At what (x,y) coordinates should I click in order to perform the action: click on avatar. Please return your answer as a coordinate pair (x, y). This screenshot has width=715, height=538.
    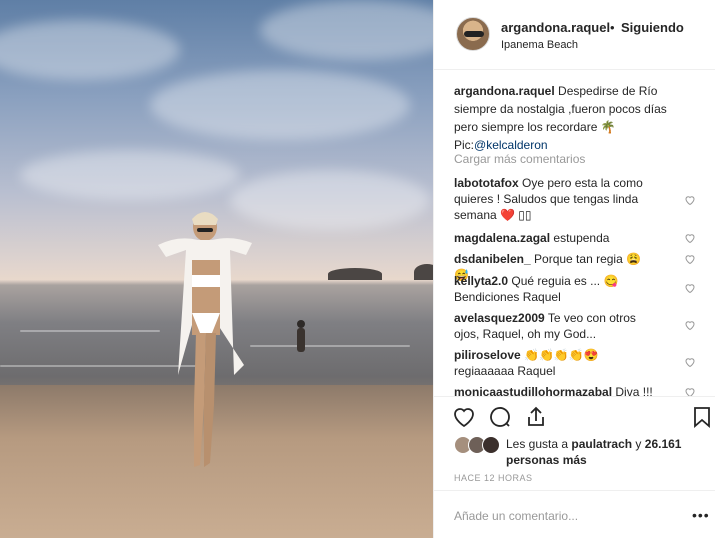
    Looking at the image, I should click on (473, 34).